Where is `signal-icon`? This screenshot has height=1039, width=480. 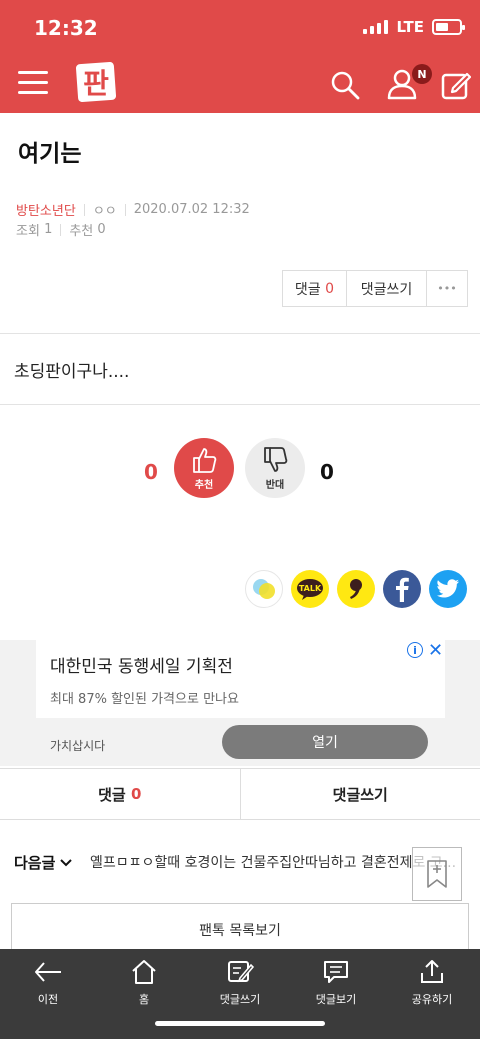
signal-icon is located at coordinates (376, 27).